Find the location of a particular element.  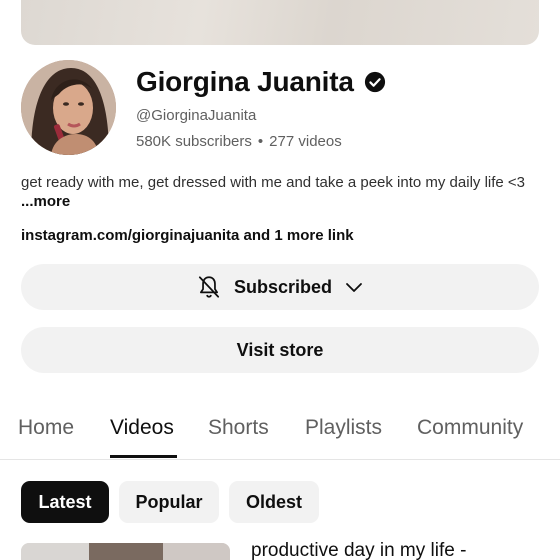

video-thumbnail is located at coordinates (125, 551).